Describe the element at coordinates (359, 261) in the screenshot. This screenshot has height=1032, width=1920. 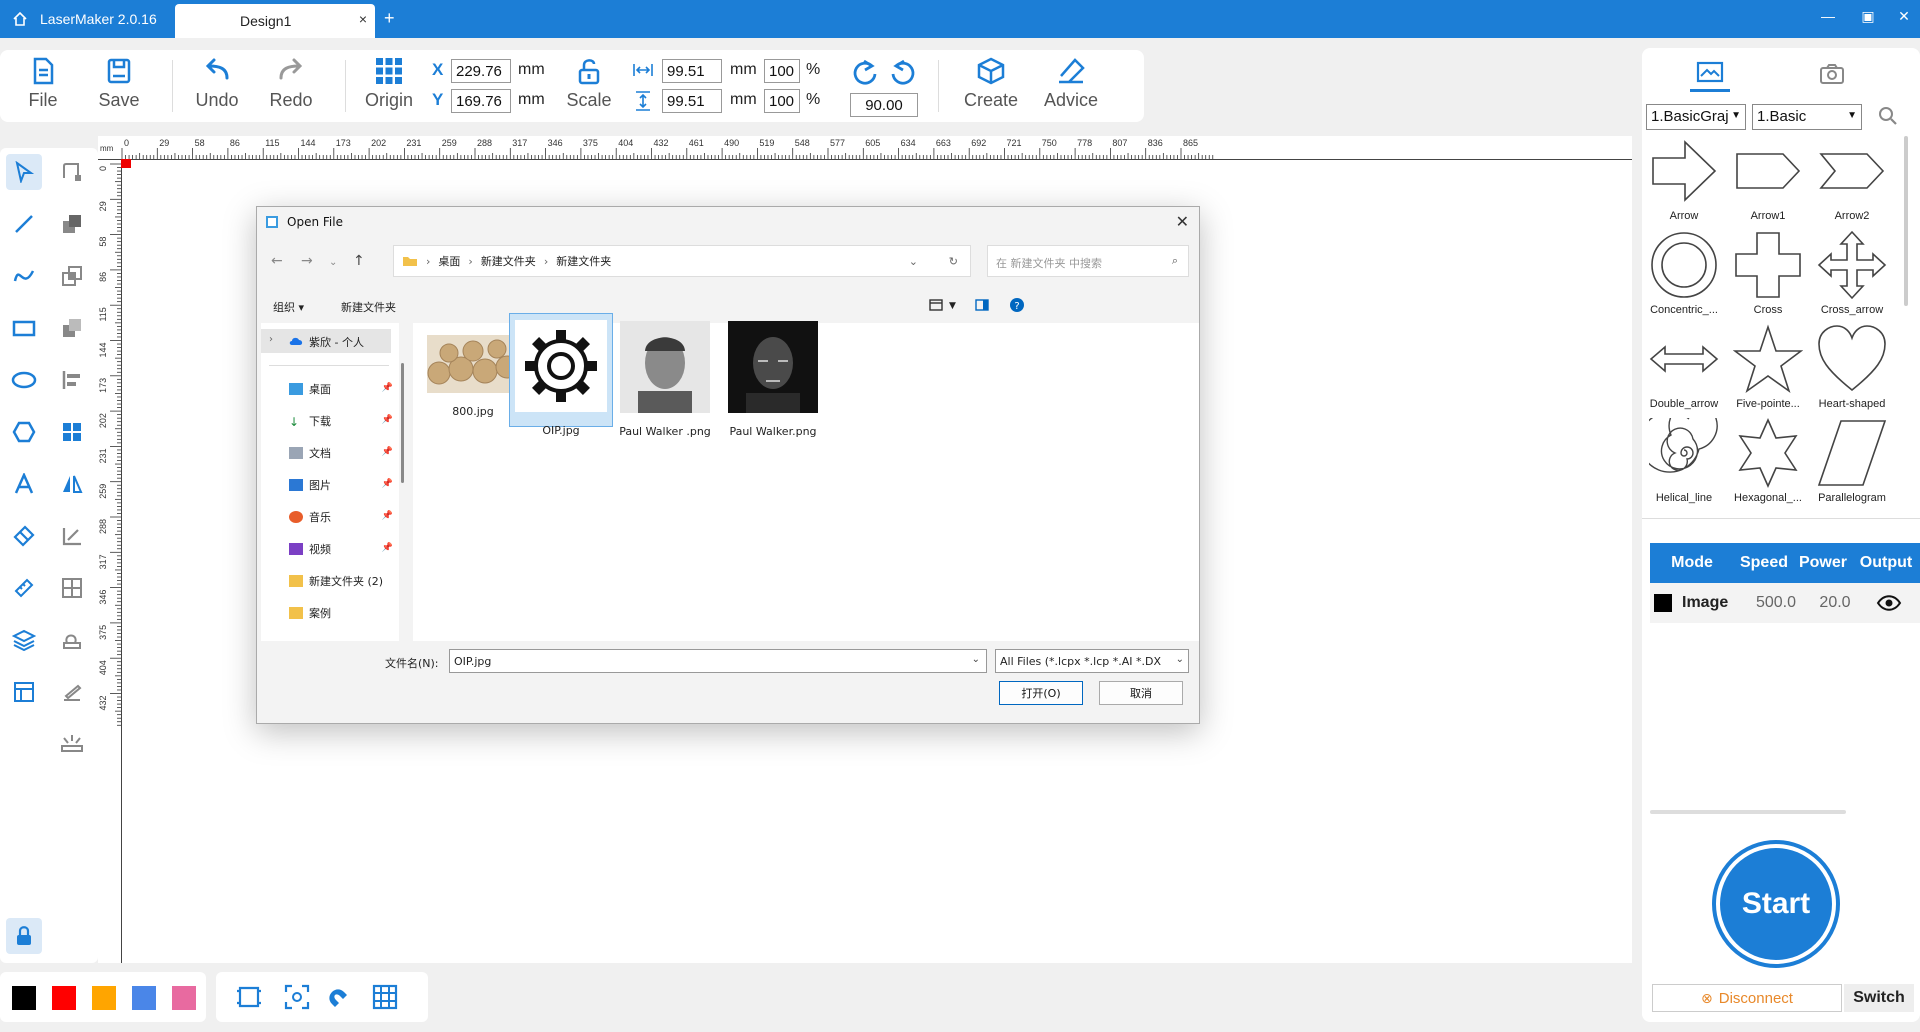
I see `up-icon: ↑` at that location.